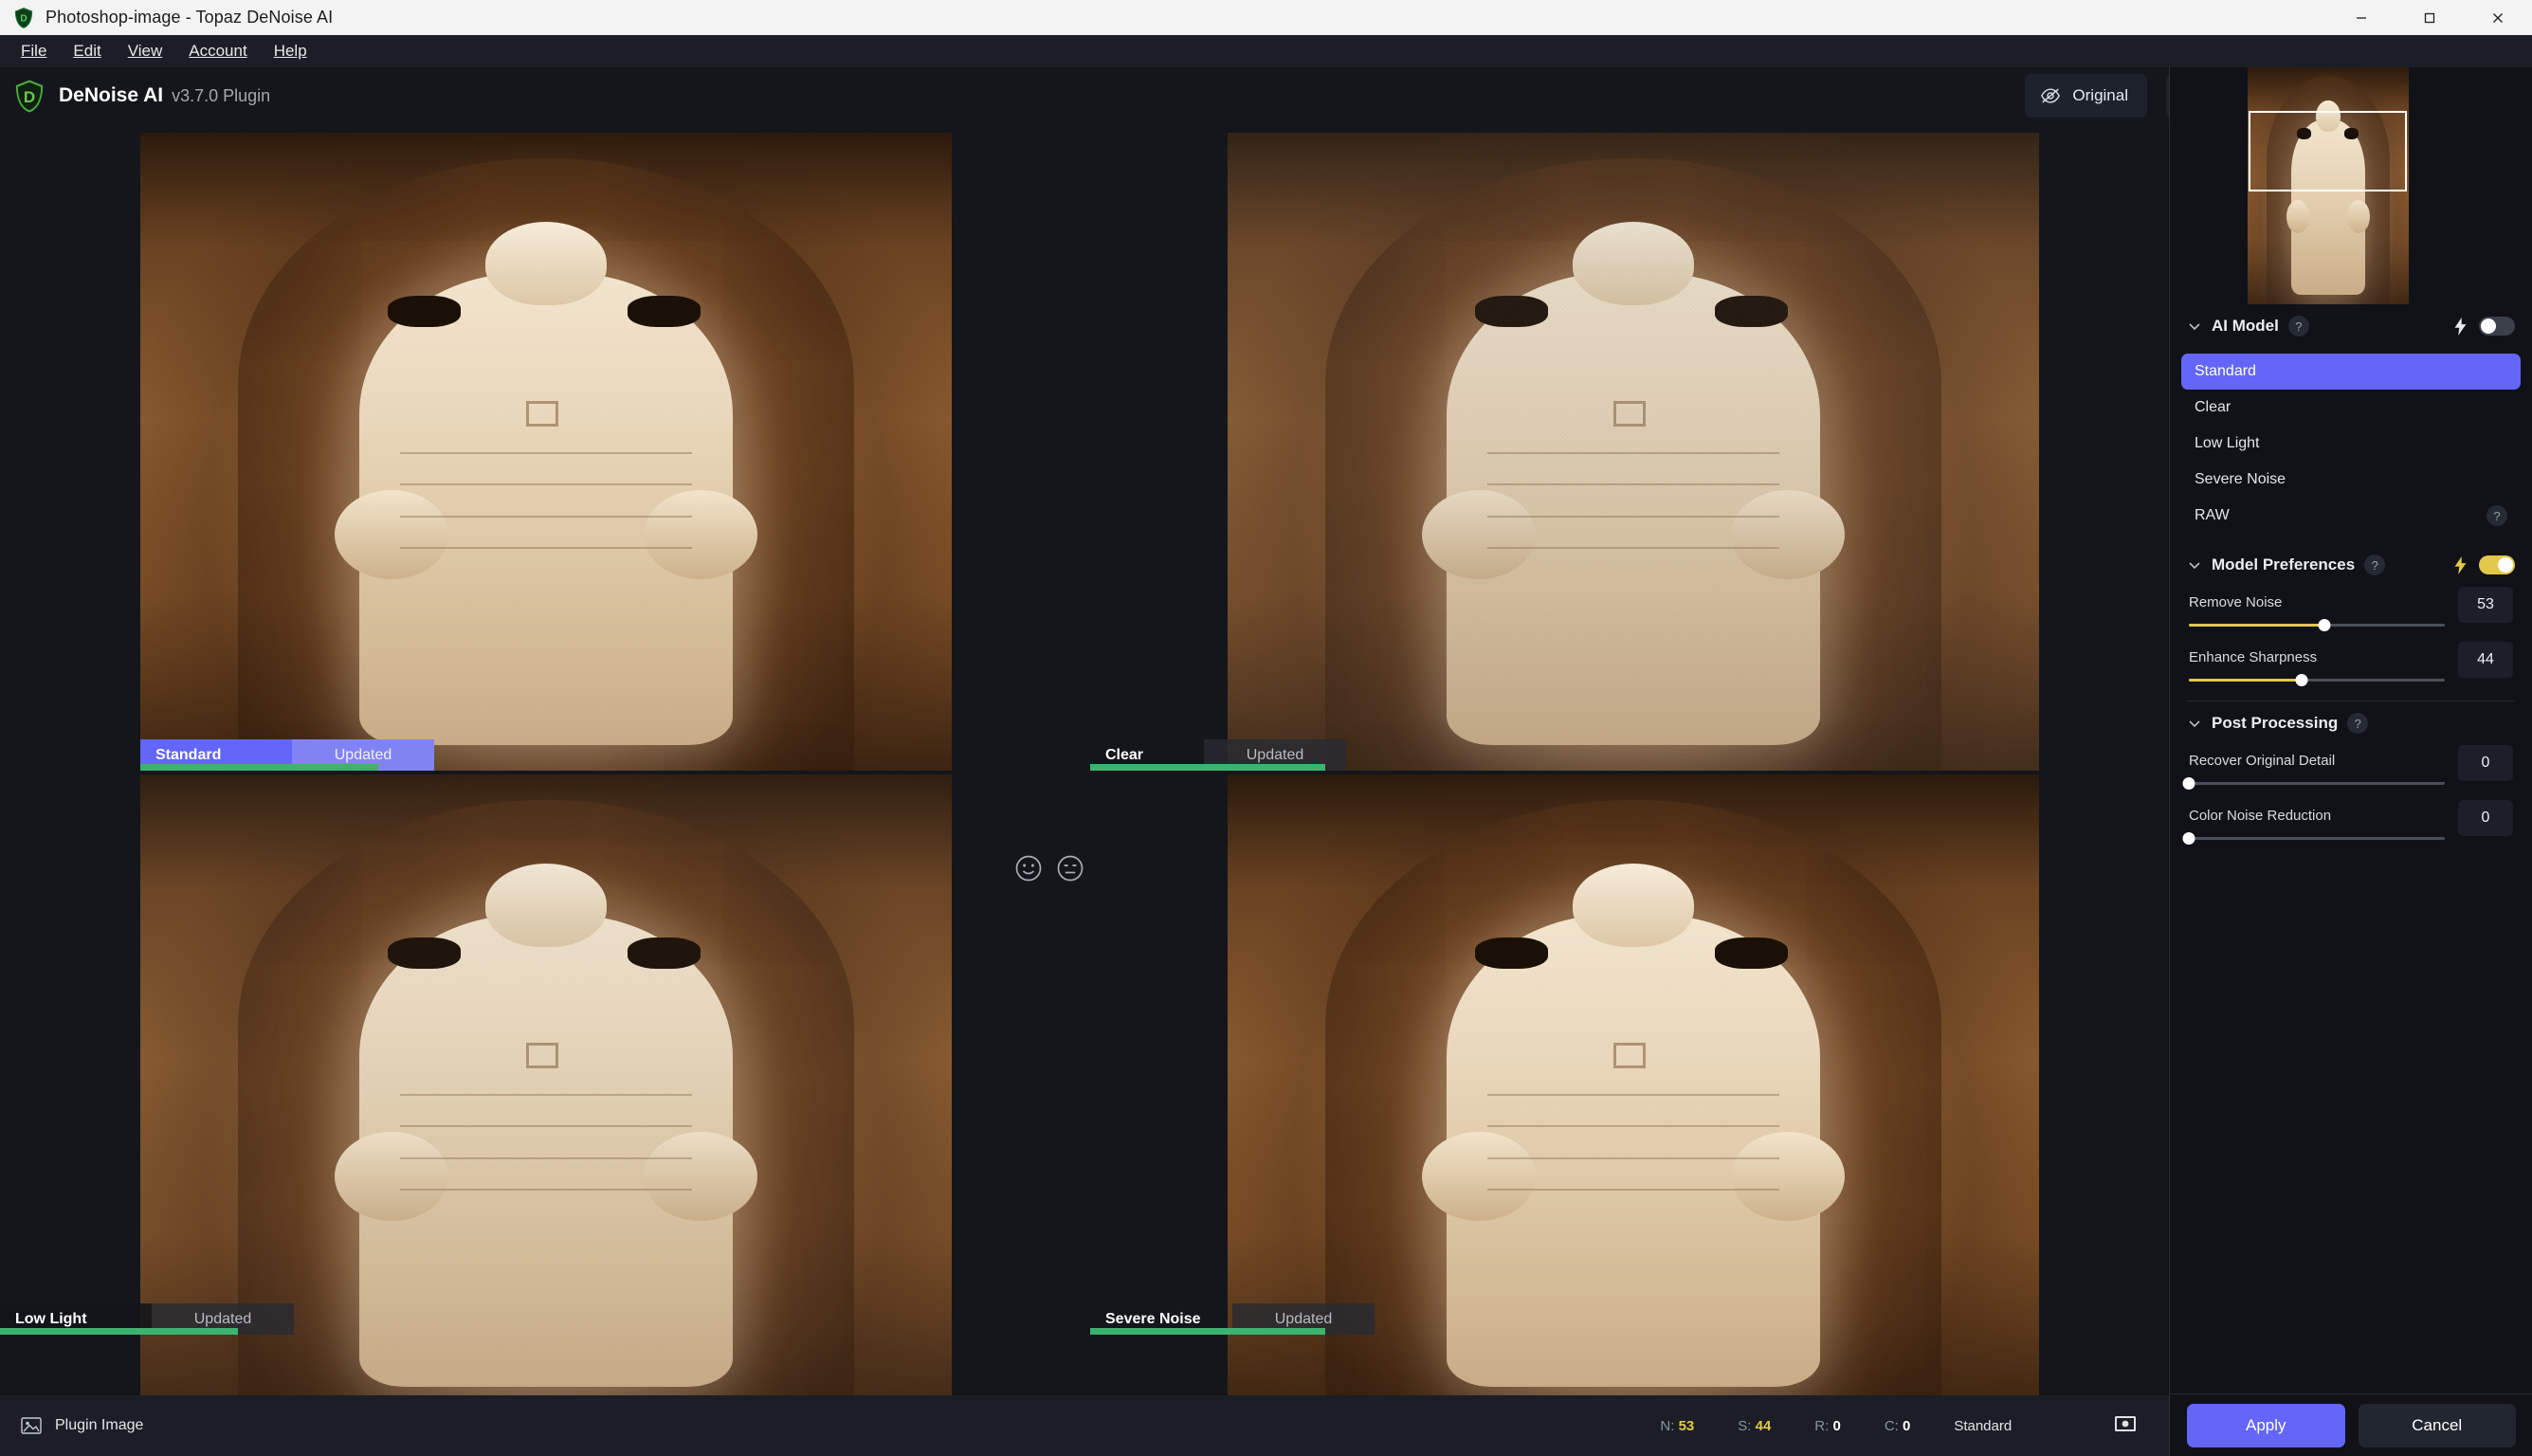 The height and width of the screenshot is (1456, 2532). I want to click on model-preferences-header: Model Preferences ?, so click(2351, 565).